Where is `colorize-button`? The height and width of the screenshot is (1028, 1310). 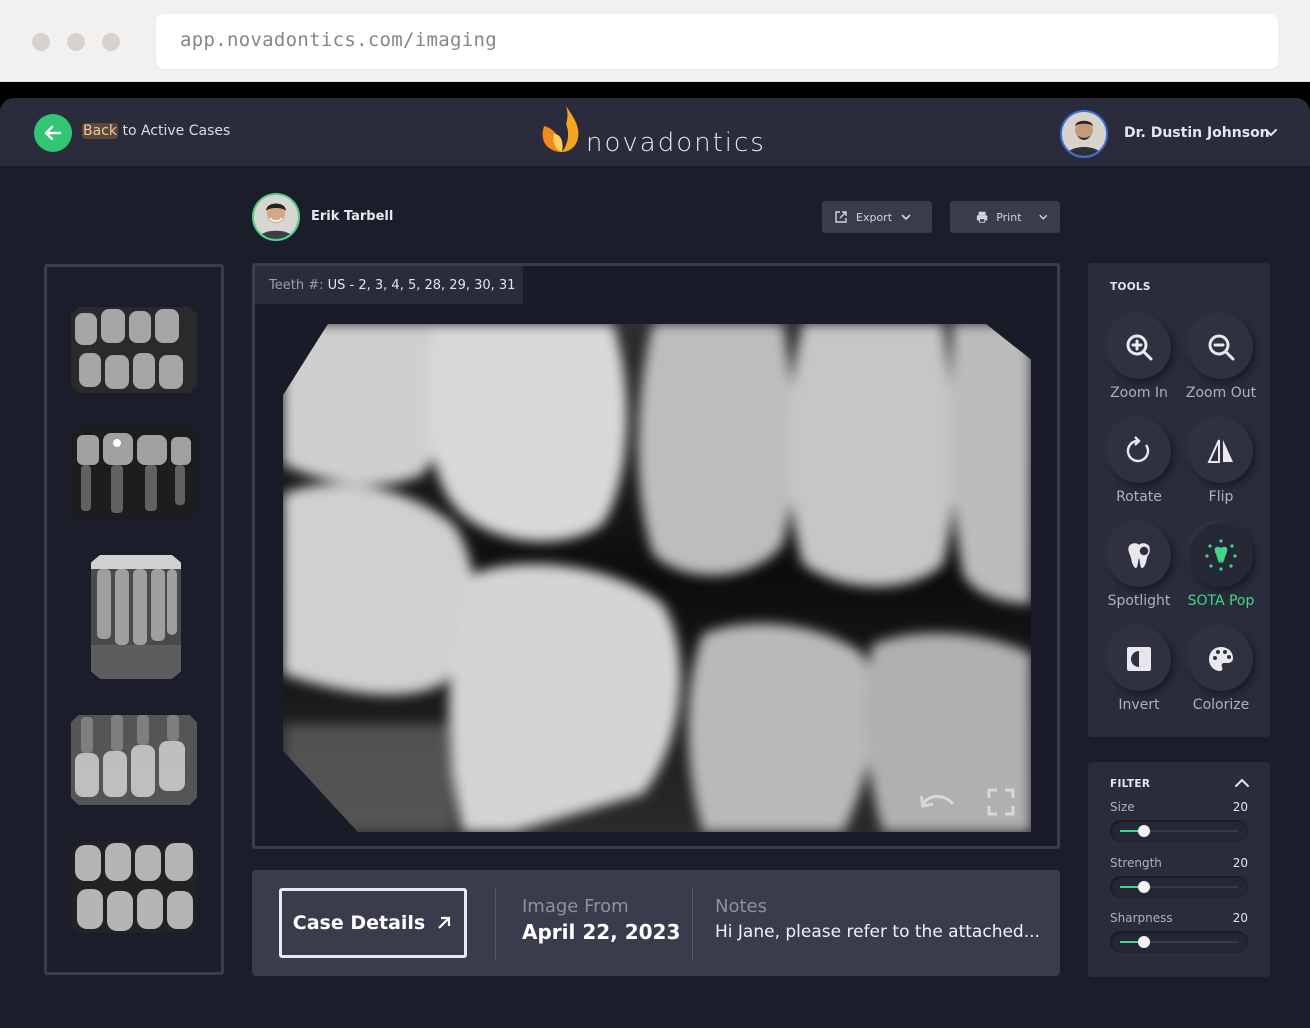 colorize-button is located at coordinates (1221, 659).